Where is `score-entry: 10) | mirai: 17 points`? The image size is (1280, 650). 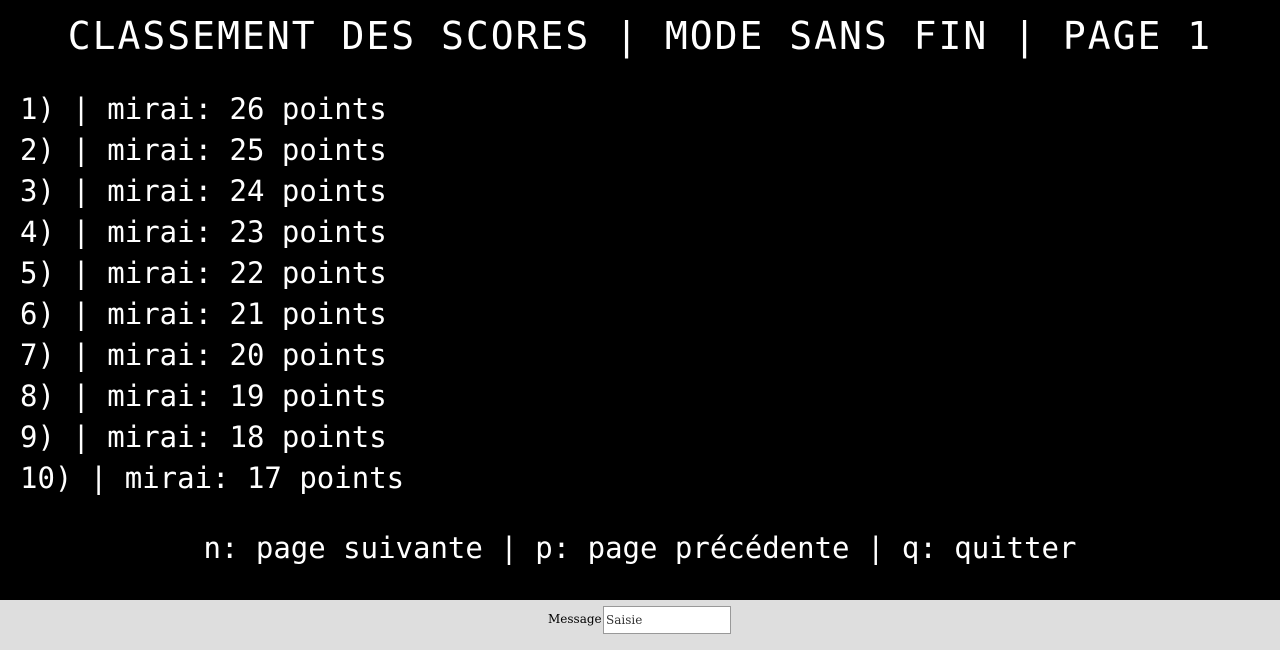
score-entry: 10) | mirai: 17 points is located at coordinates (212, 478).